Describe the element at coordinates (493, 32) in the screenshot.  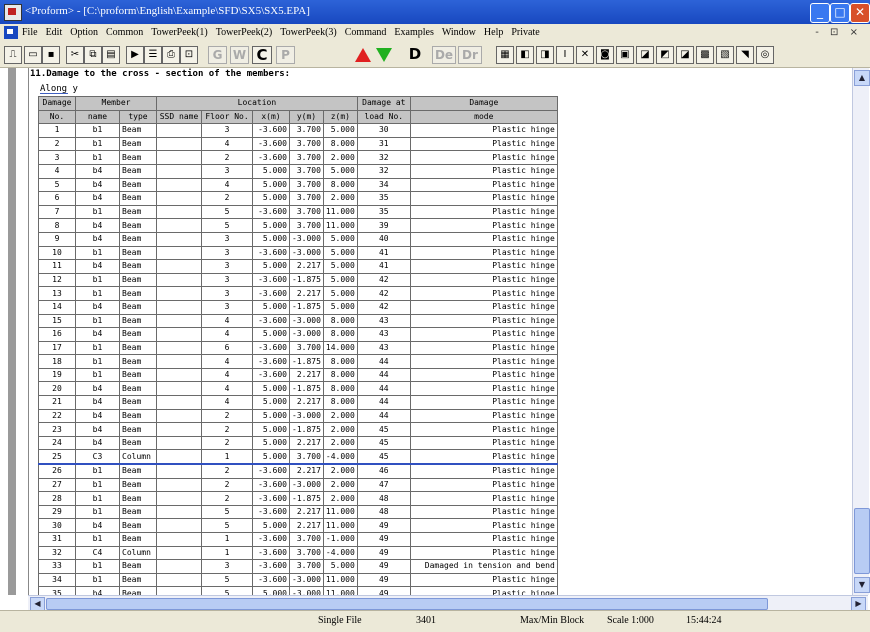
I see `menu-help: Help` at that location.